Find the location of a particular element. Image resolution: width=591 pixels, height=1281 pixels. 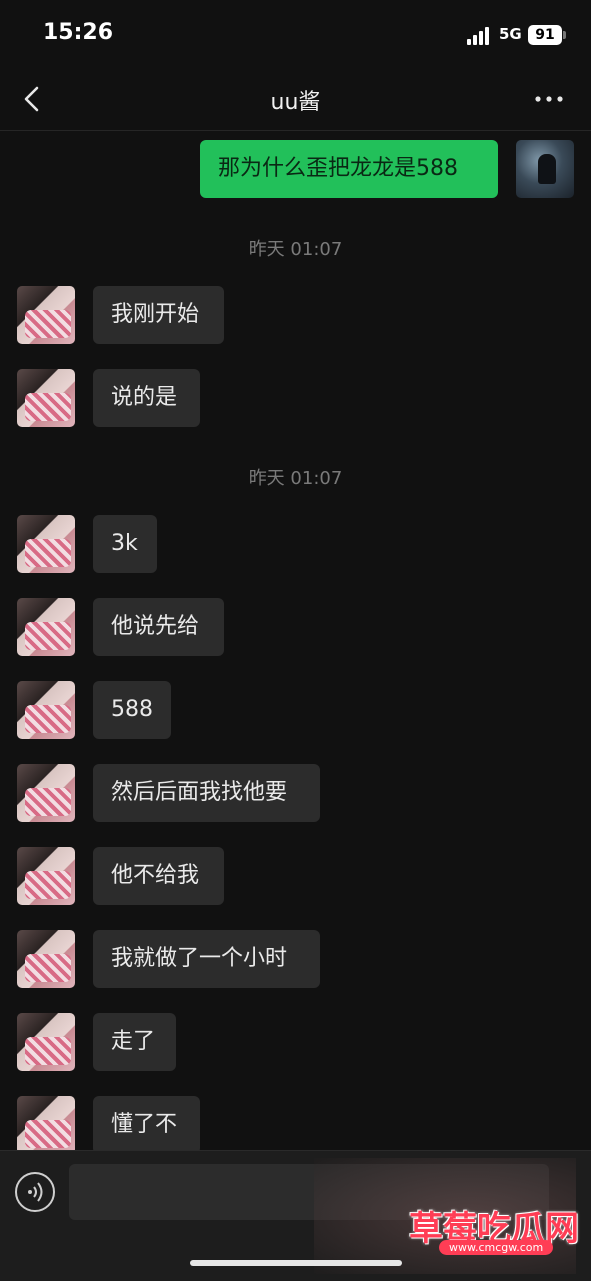

battery-icon: 91 is located at coordinates (545, 35).